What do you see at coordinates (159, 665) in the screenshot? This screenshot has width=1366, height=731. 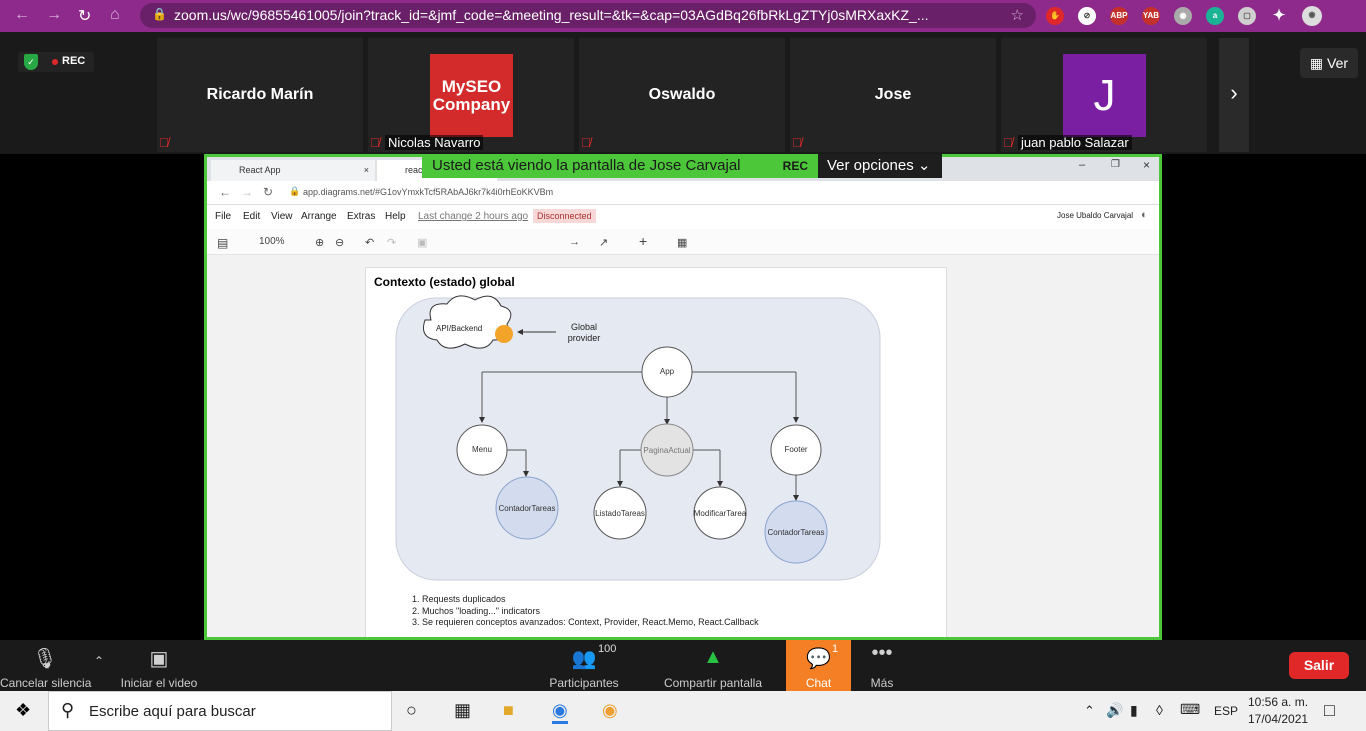 I see `start-video-button: ▣ Iniciar el video` at bounding box center [159, 665].